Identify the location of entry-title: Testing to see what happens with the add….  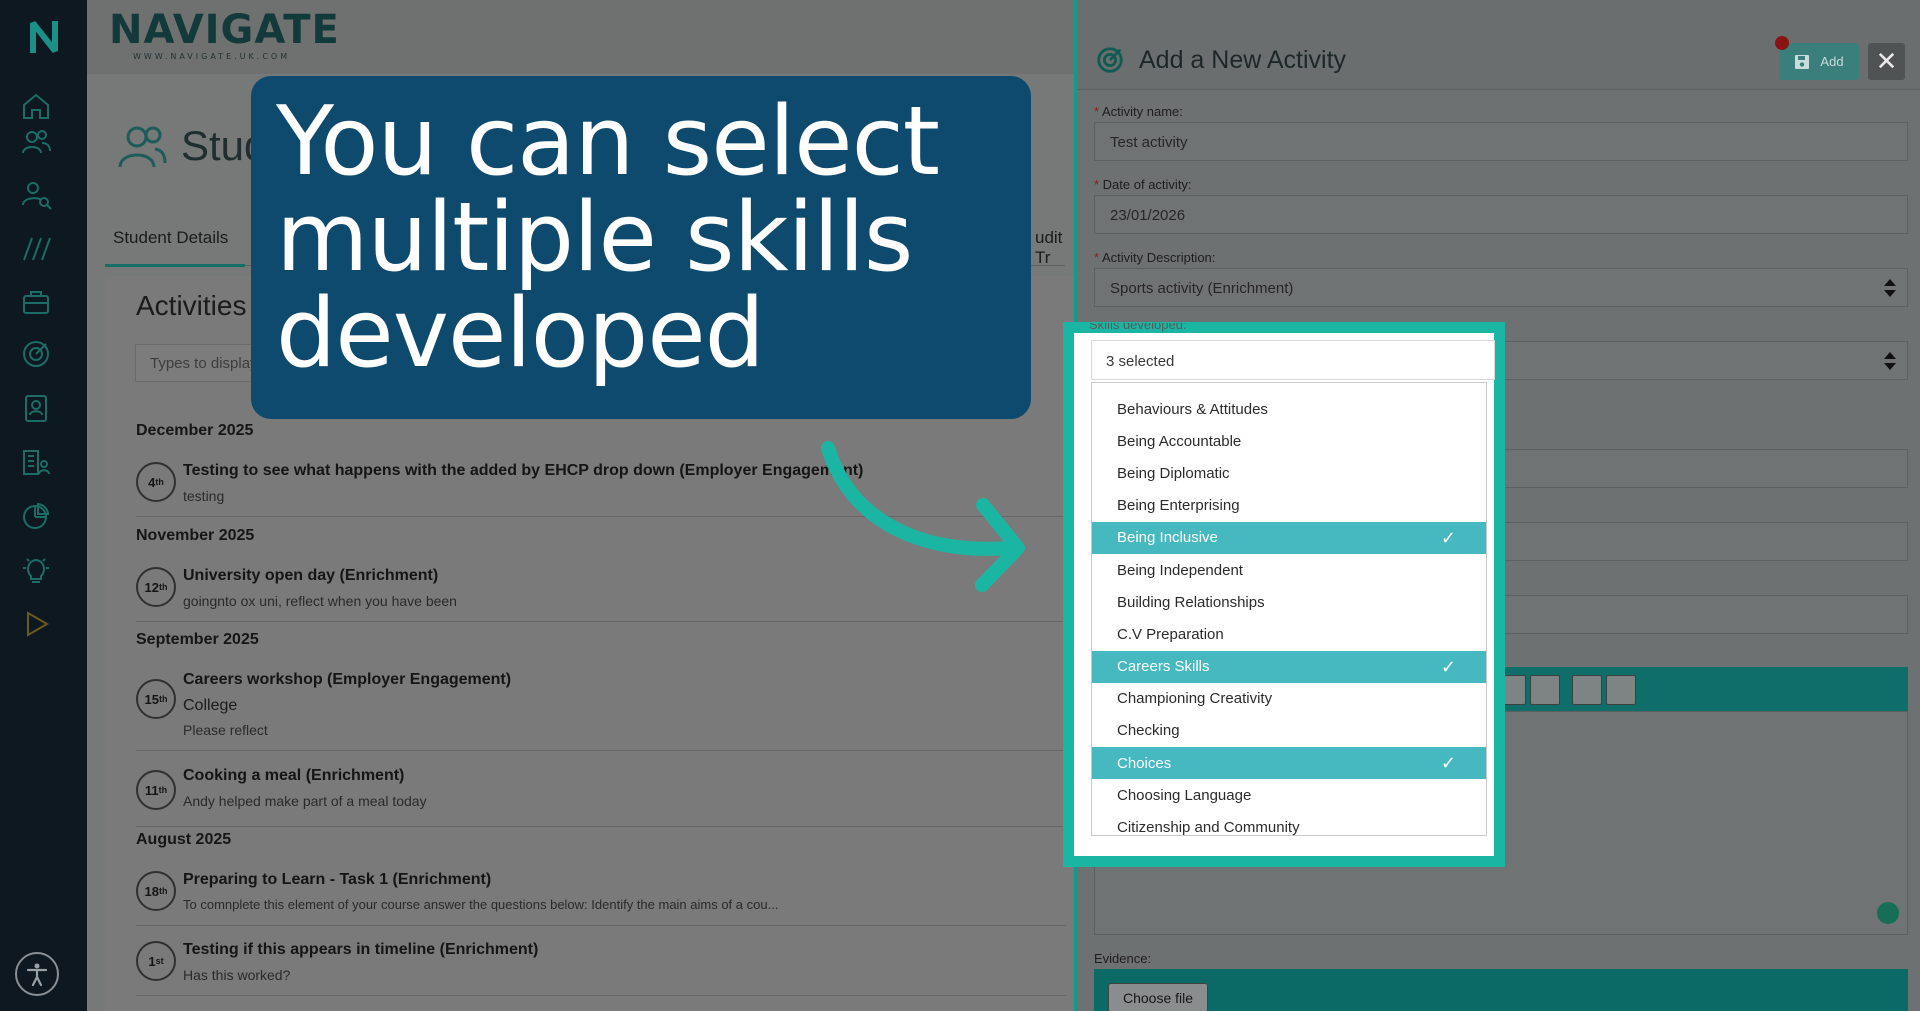
(523, 470).